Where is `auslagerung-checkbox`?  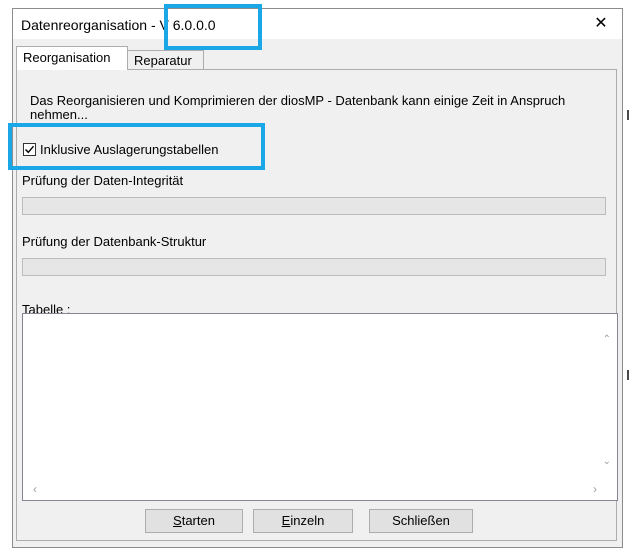
auslagerung-checkbox is located at coordinates (29, 149).